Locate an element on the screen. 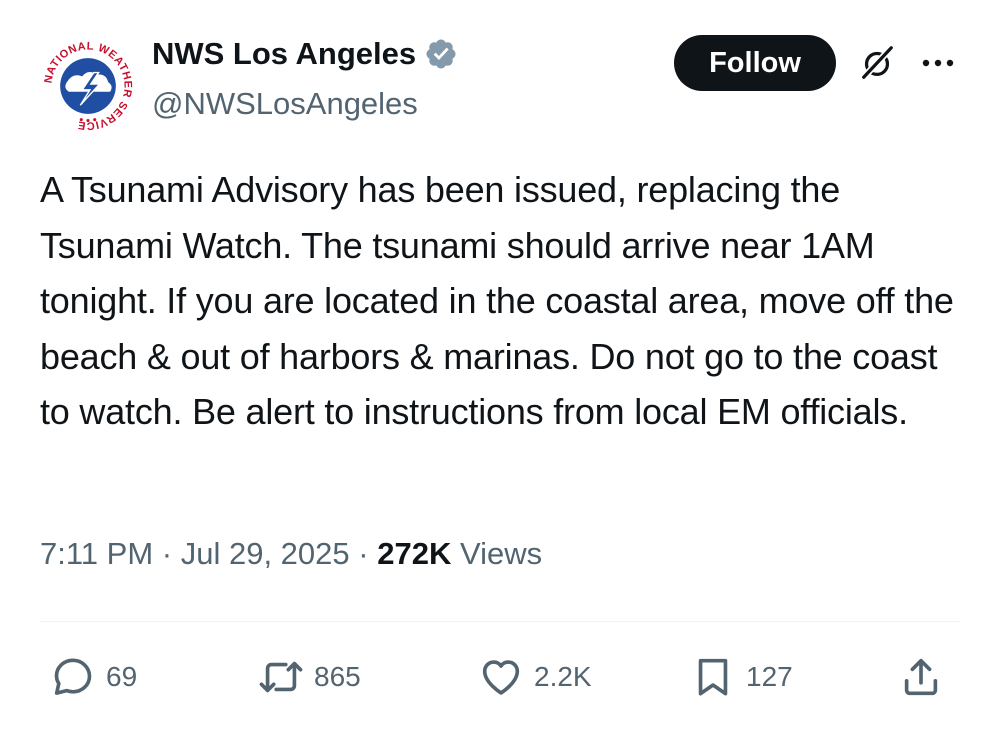 This screenshot has height=739, width=1000. share-icon is located at coordinates (921, 677).